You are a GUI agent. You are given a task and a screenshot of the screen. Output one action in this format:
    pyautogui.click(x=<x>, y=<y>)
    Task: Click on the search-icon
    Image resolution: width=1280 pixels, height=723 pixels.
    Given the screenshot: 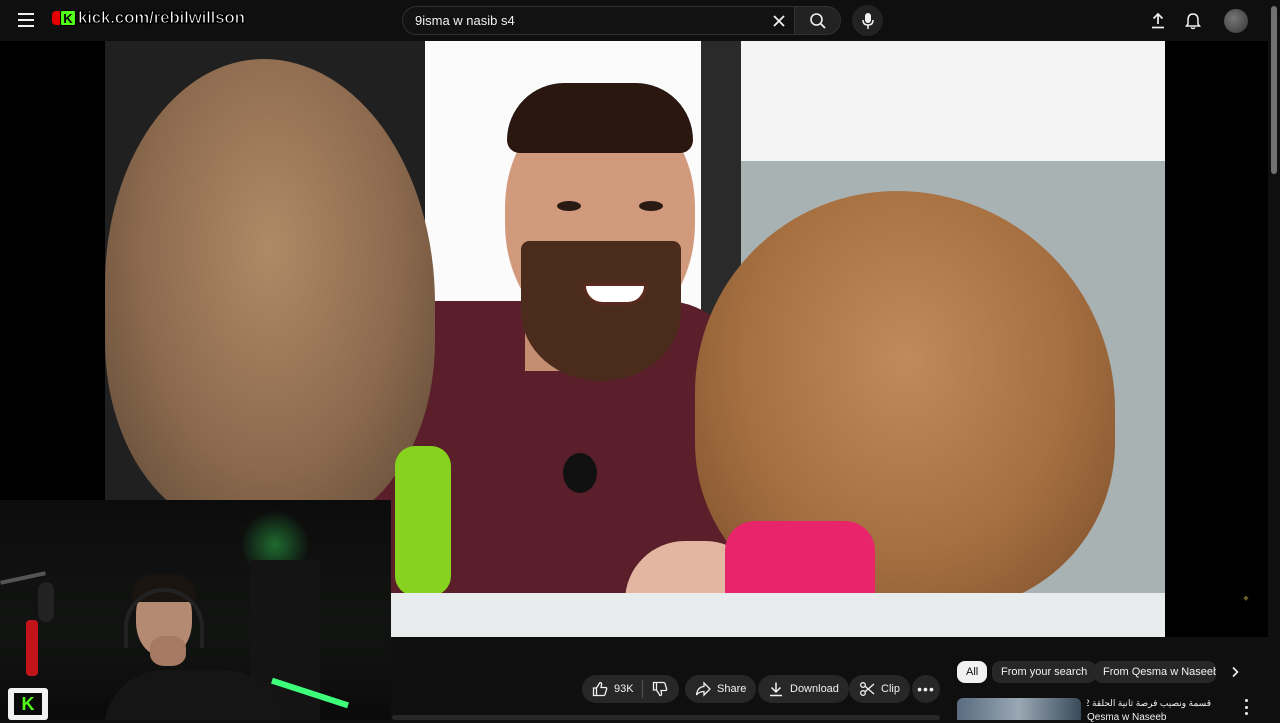 What is the action you would take?
    pyautogui.click(x=817, y=20)
    